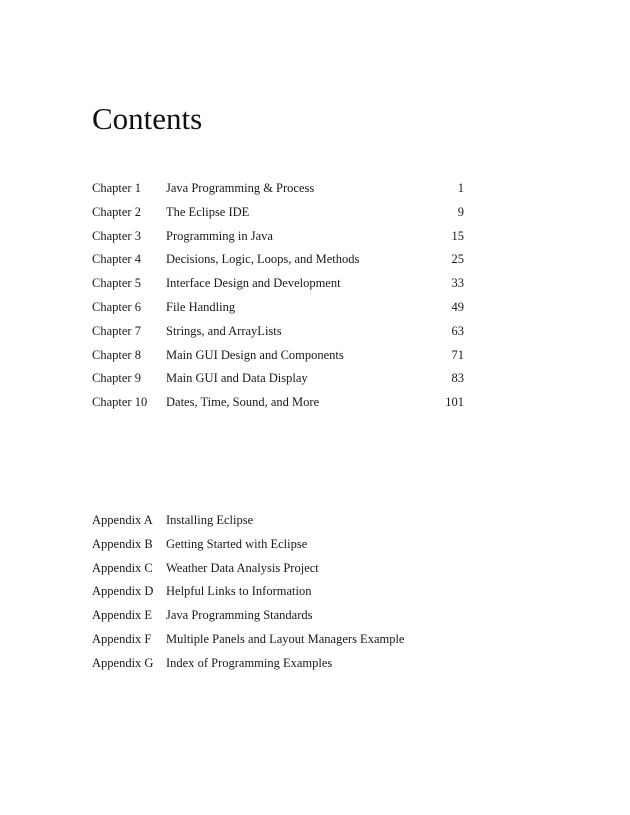 The image size is (630, 815). I want to click on chapter-label: Chapter 3, so click(116, 235).